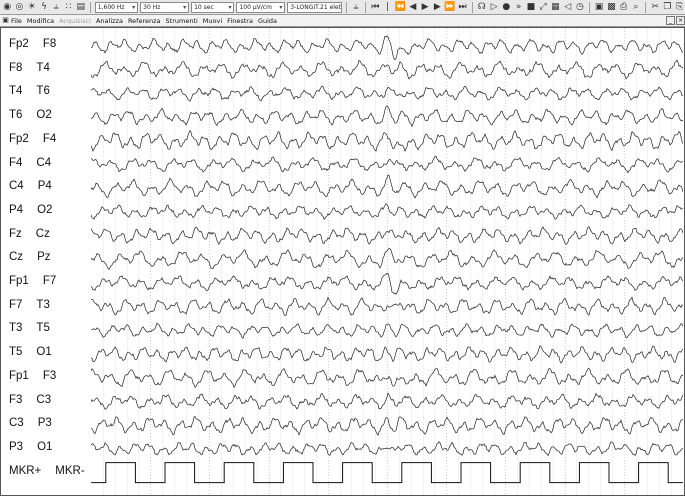 The width and height of the screenshot is (685, 496). What do you see at coordinates (68, 7) in the screenshot?
I see `chart-icon: ∷` at bounding box center [68, 7].